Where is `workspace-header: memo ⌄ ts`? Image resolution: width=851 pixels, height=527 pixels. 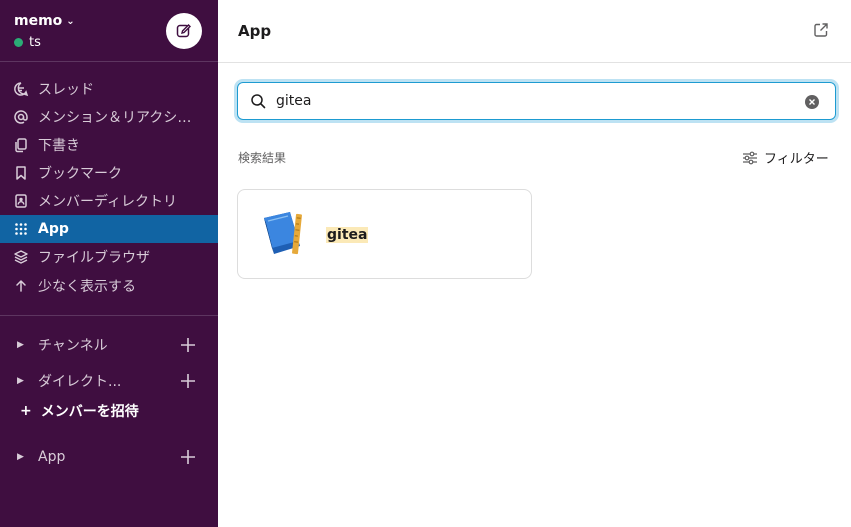
workspace-header: memo ⌄ ts is located at coordinates (109, 31).